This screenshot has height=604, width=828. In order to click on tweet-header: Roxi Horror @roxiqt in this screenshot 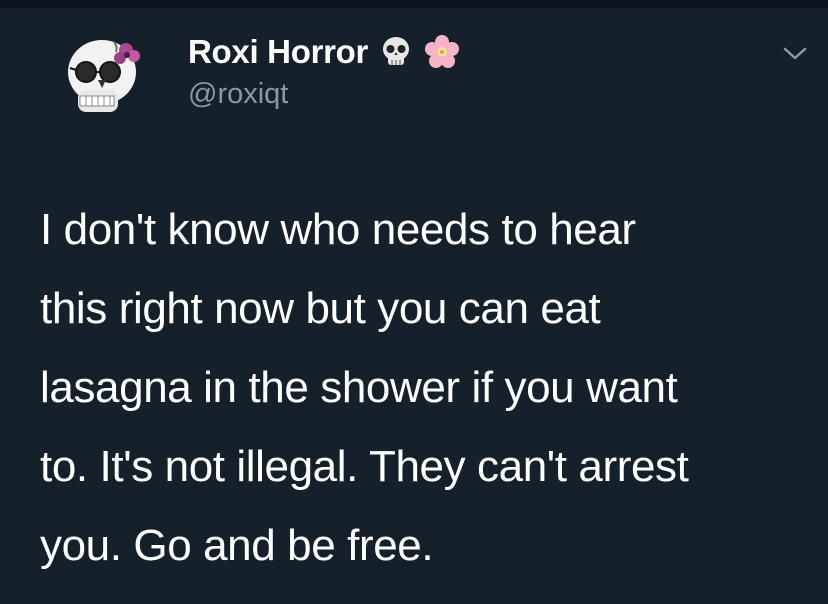, I will do `click(324, 70)`.